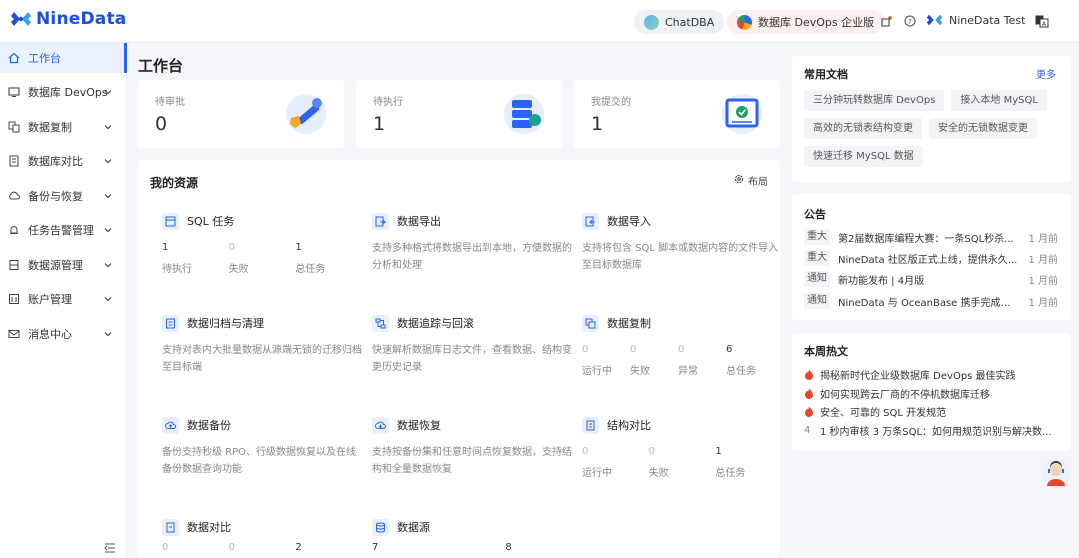 This screenshot has width=1079, height=558. I want to click on sidebar-item-db-compare: 数据库对比, so click(62, 161).